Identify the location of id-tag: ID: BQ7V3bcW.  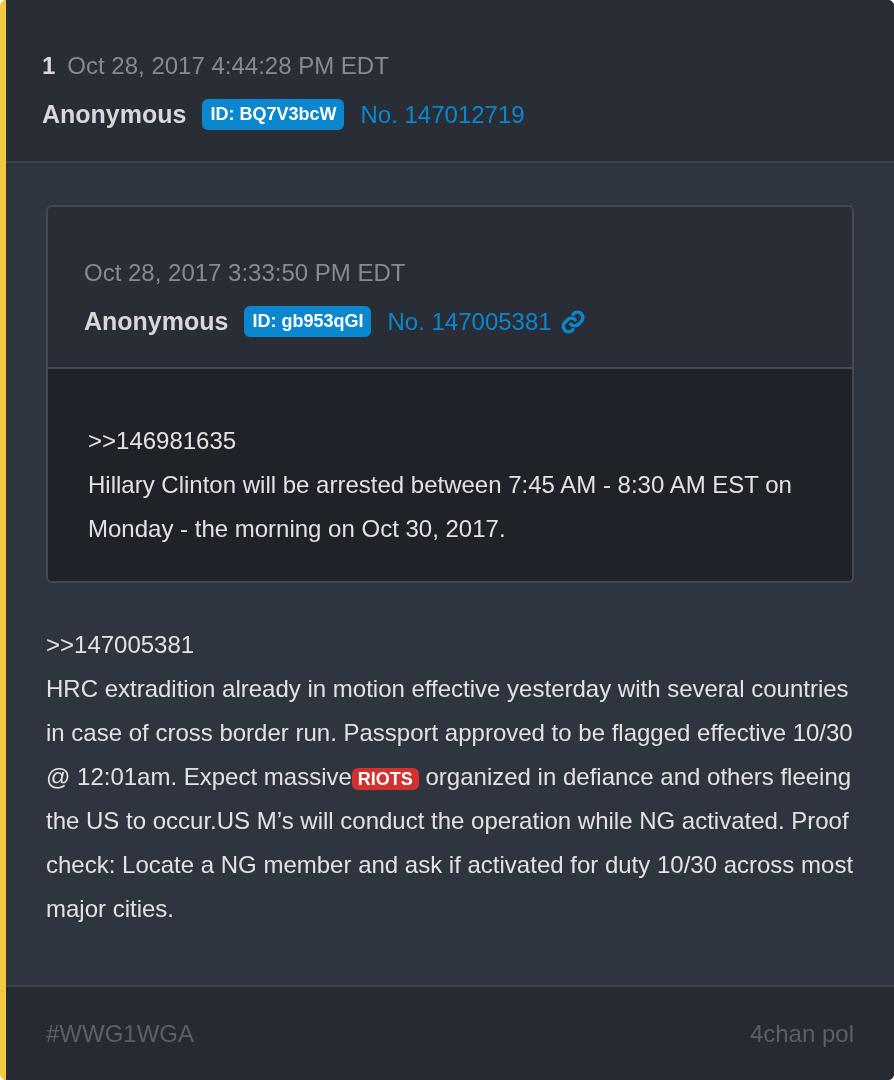
(273, 115).